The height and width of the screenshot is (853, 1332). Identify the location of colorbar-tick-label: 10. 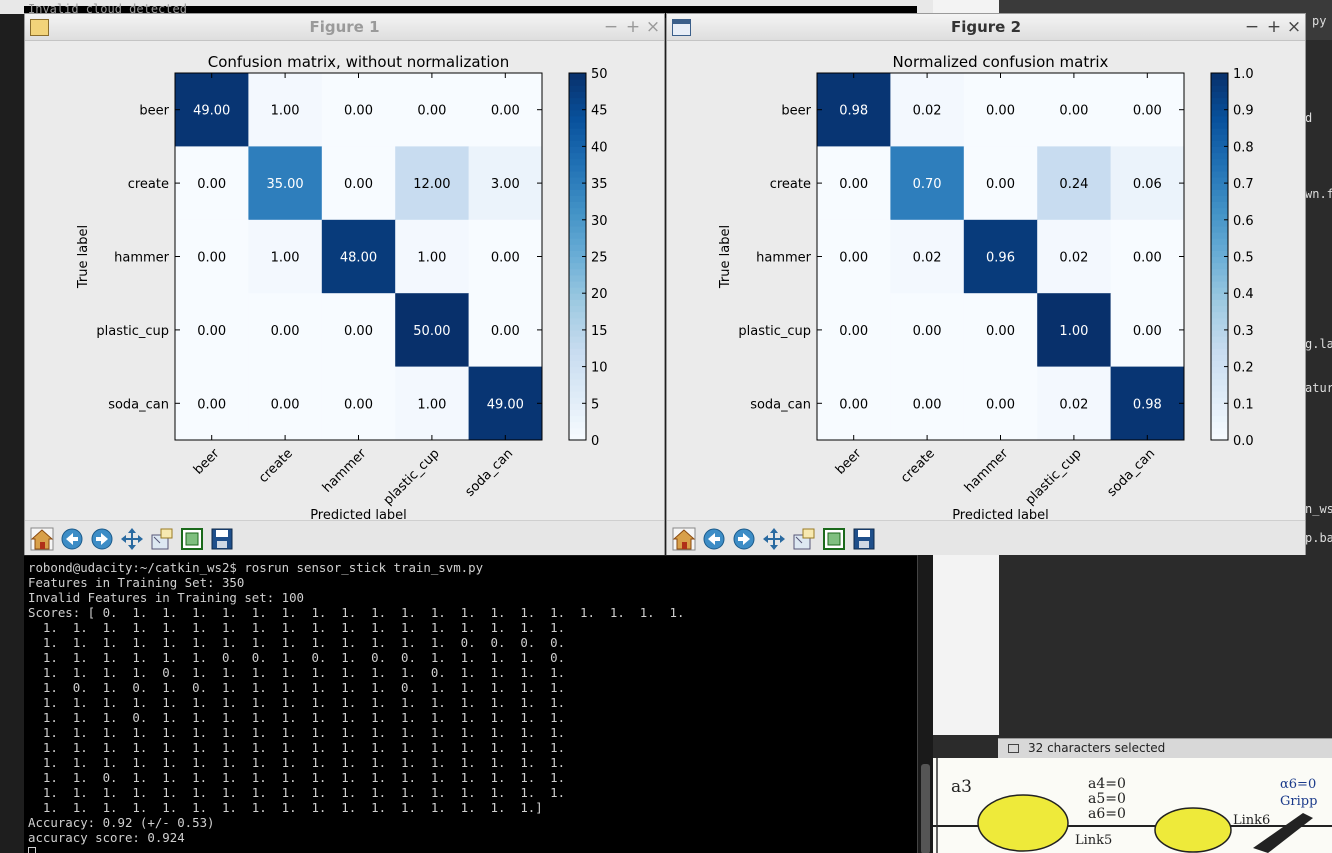
(599, 368).